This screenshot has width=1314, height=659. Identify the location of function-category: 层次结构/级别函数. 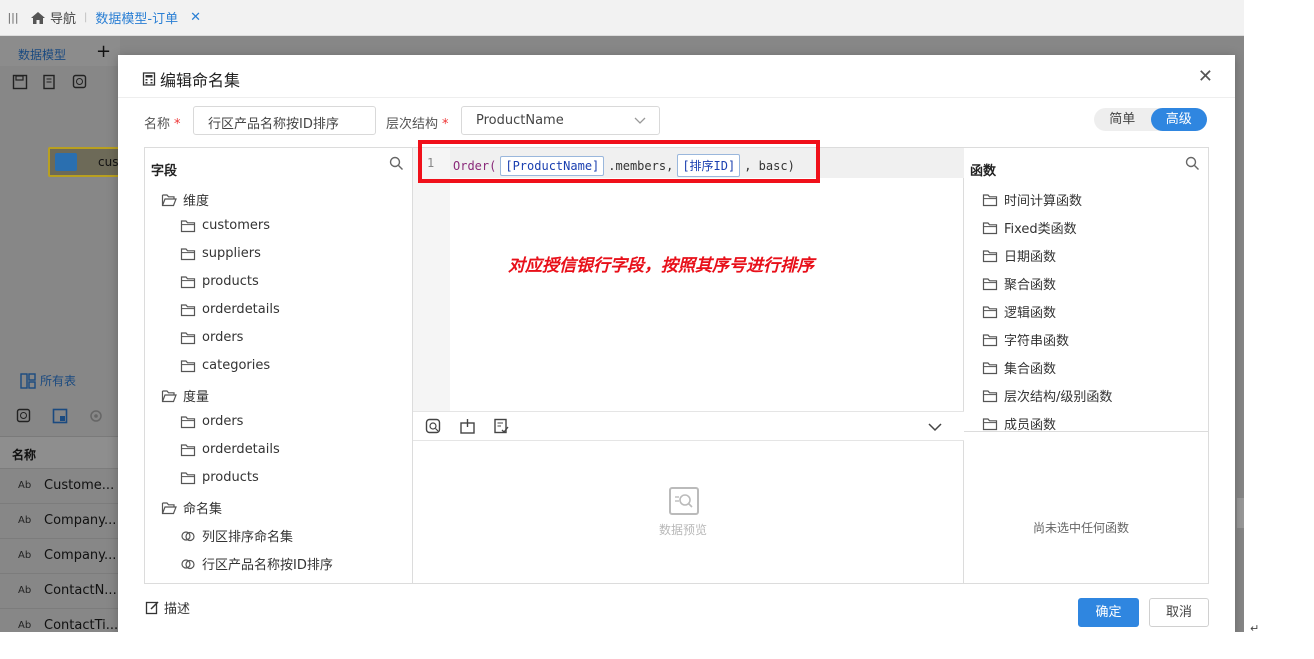
(1047, 395).